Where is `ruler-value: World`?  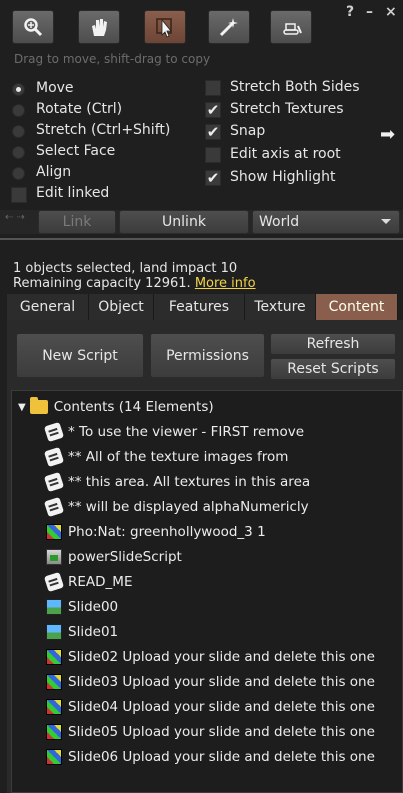
ruler-value: World is located at coordinates (279, 222).